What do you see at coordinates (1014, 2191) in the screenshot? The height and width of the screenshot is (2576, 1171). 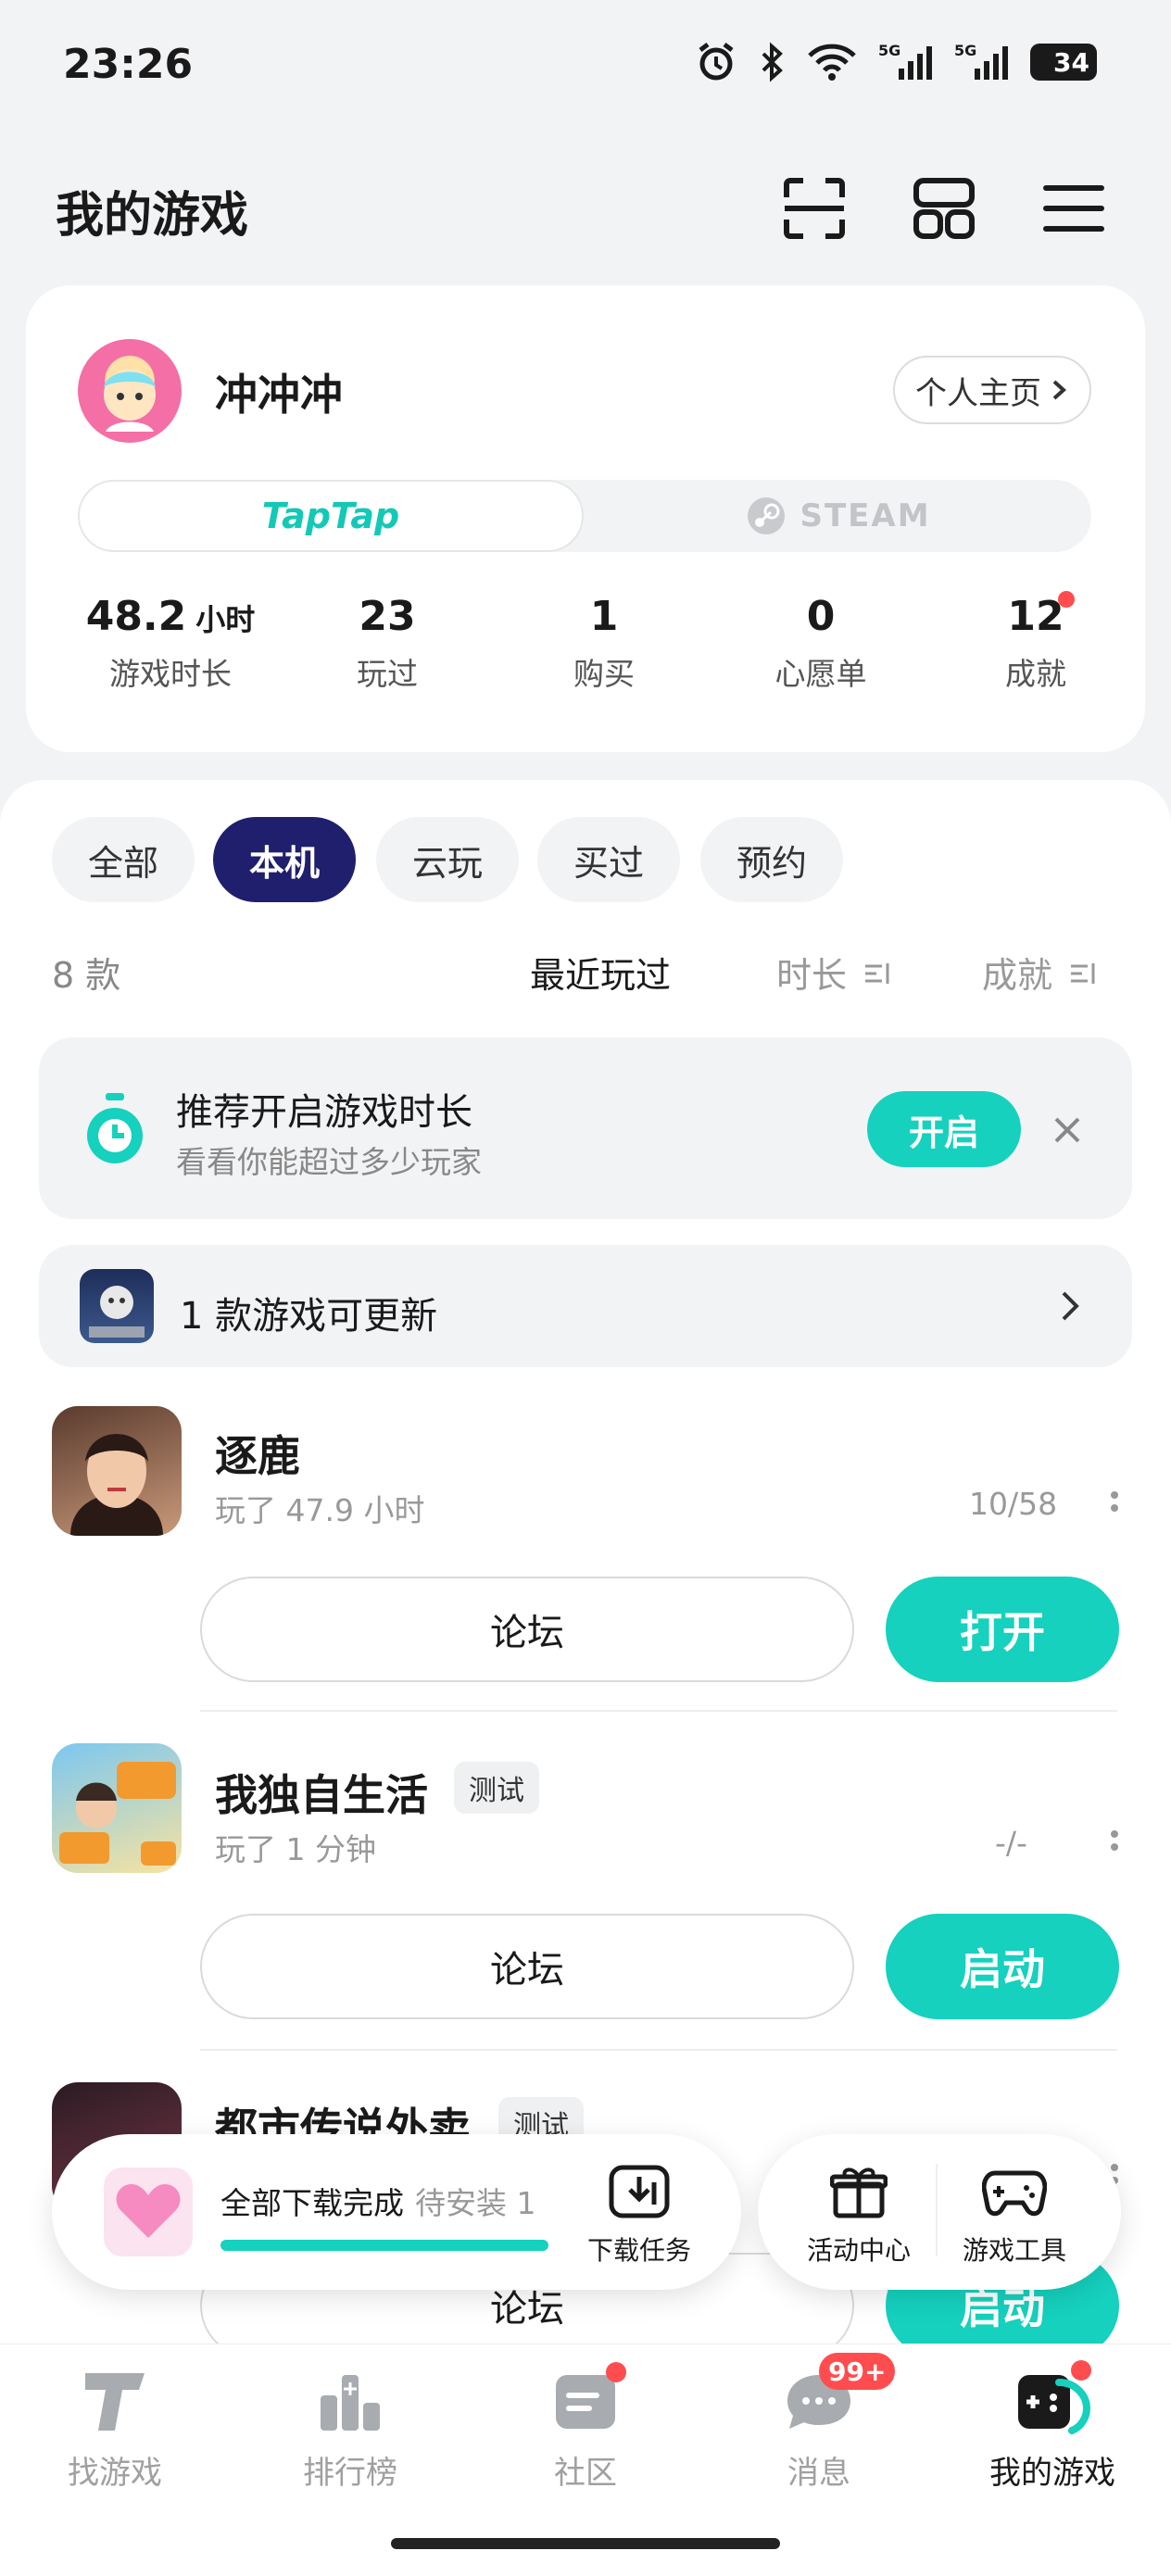 I see `gamepad-icon` at bounding box center [1014, 2191].